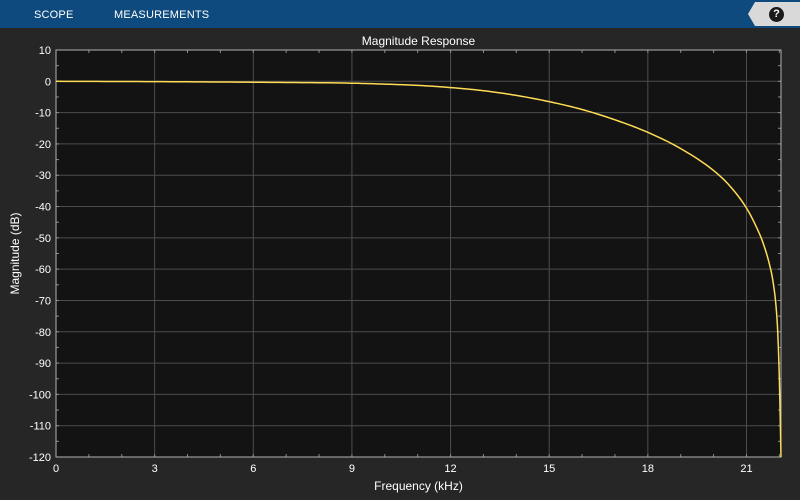 The image size is (800, 500). What do you see at coordinates (419, 41) in the screenshot?
I see `chart-title: Magnitude Response` at bounding box center [419, 41].